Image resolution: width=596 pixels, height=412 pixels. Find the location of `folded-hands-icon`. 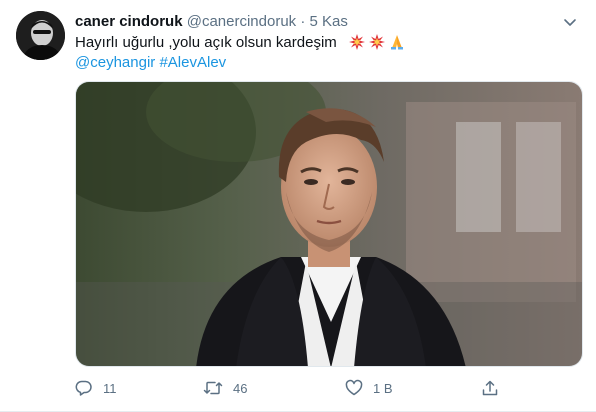

folded-hands-icon is located at coordinates (397, 42).